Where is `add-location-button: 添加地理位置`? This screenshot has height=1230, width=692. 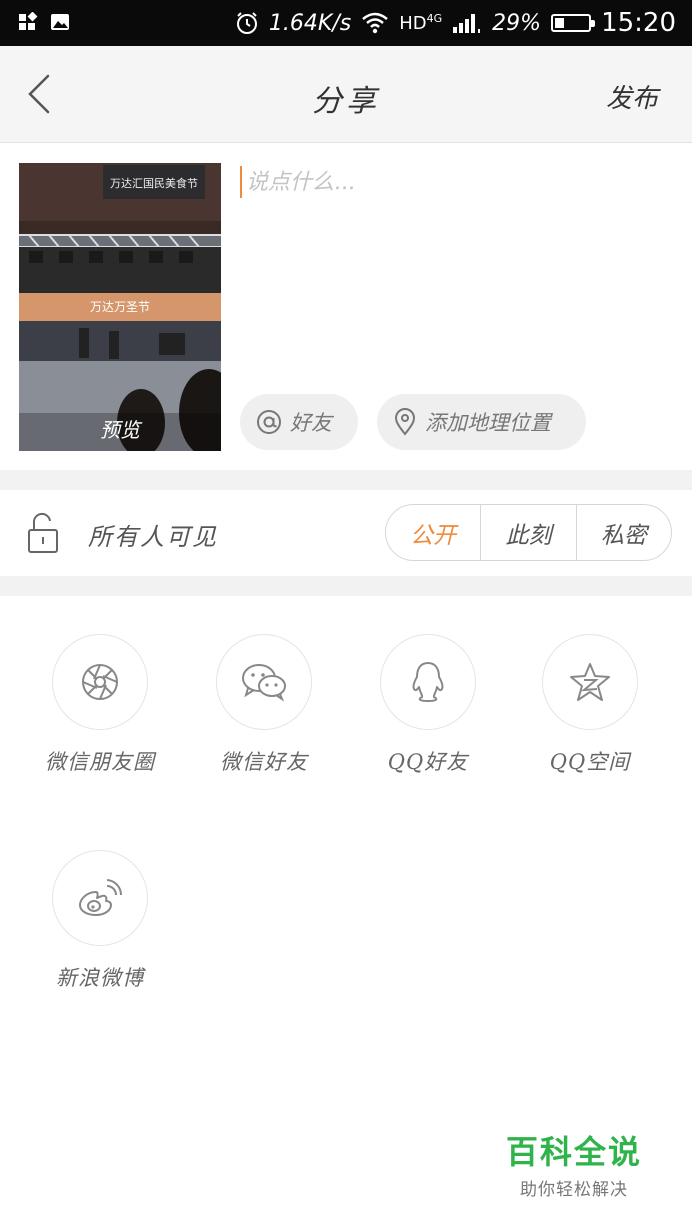
add-location-button: 添加地理位置 is located at coordinates (481, 422).